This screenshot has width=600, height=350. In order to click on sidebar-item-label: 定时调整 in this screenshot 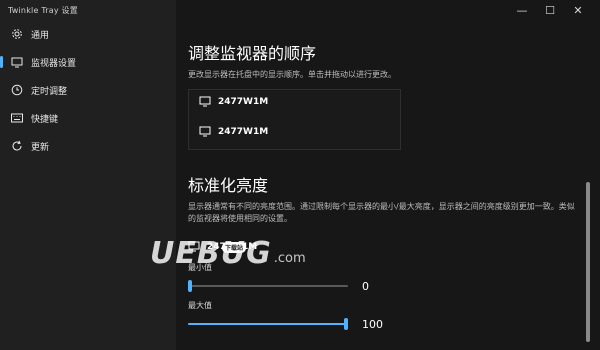, I will do `click(49, 91)`.